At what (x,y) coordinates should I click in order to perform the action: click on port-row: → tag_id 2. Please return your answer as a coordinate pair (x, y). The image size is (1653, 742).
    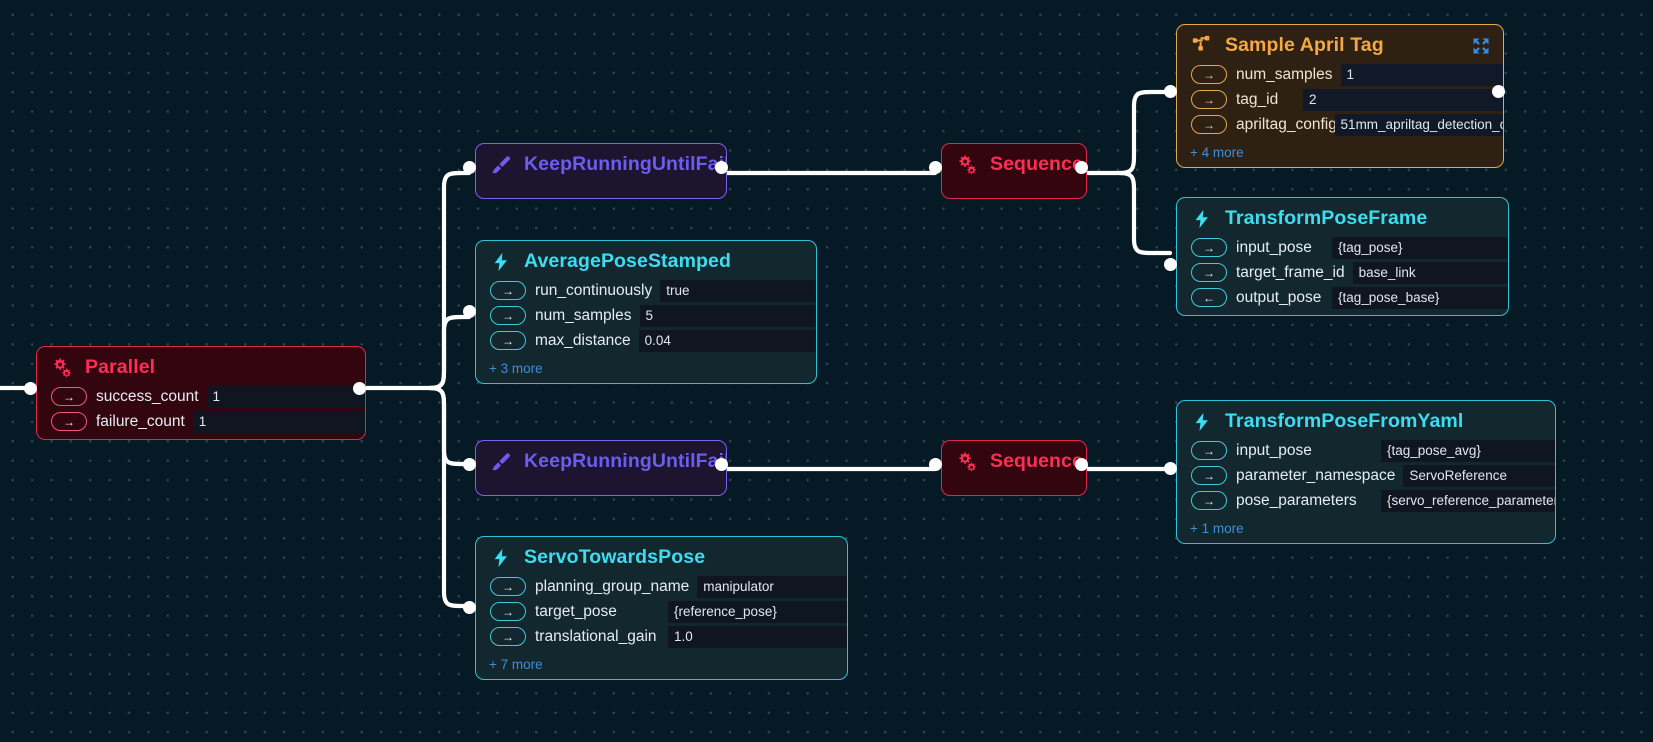
    Looking at the image, I should click on (1340, 99).